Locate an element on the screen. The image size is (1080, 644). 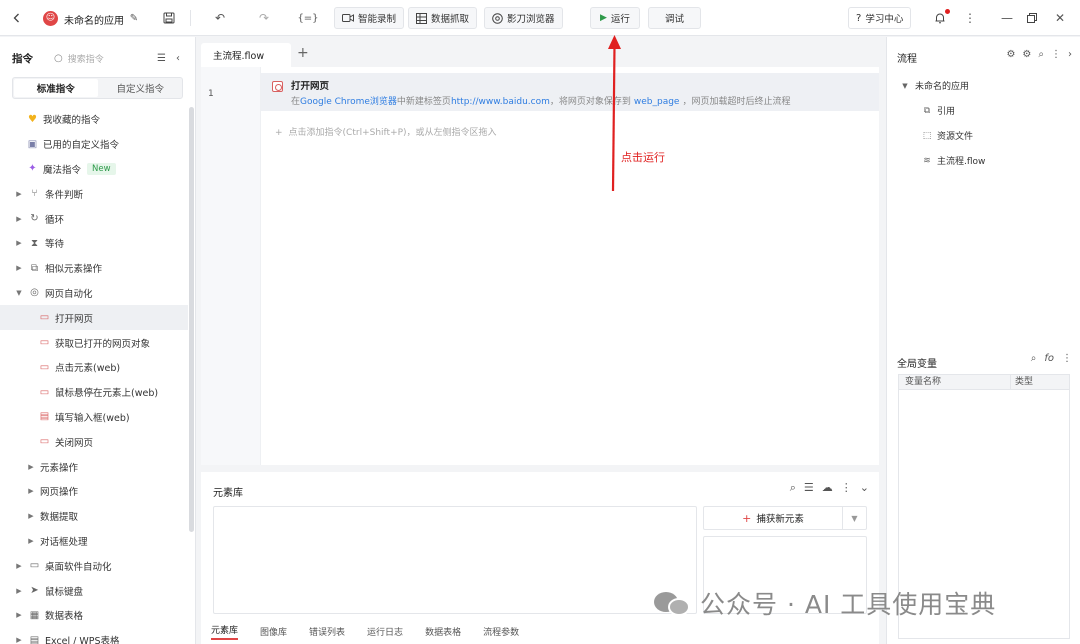
sidebar-item: ▶ ➤ 鼠标键盘 is located at coordinates (94, 590).